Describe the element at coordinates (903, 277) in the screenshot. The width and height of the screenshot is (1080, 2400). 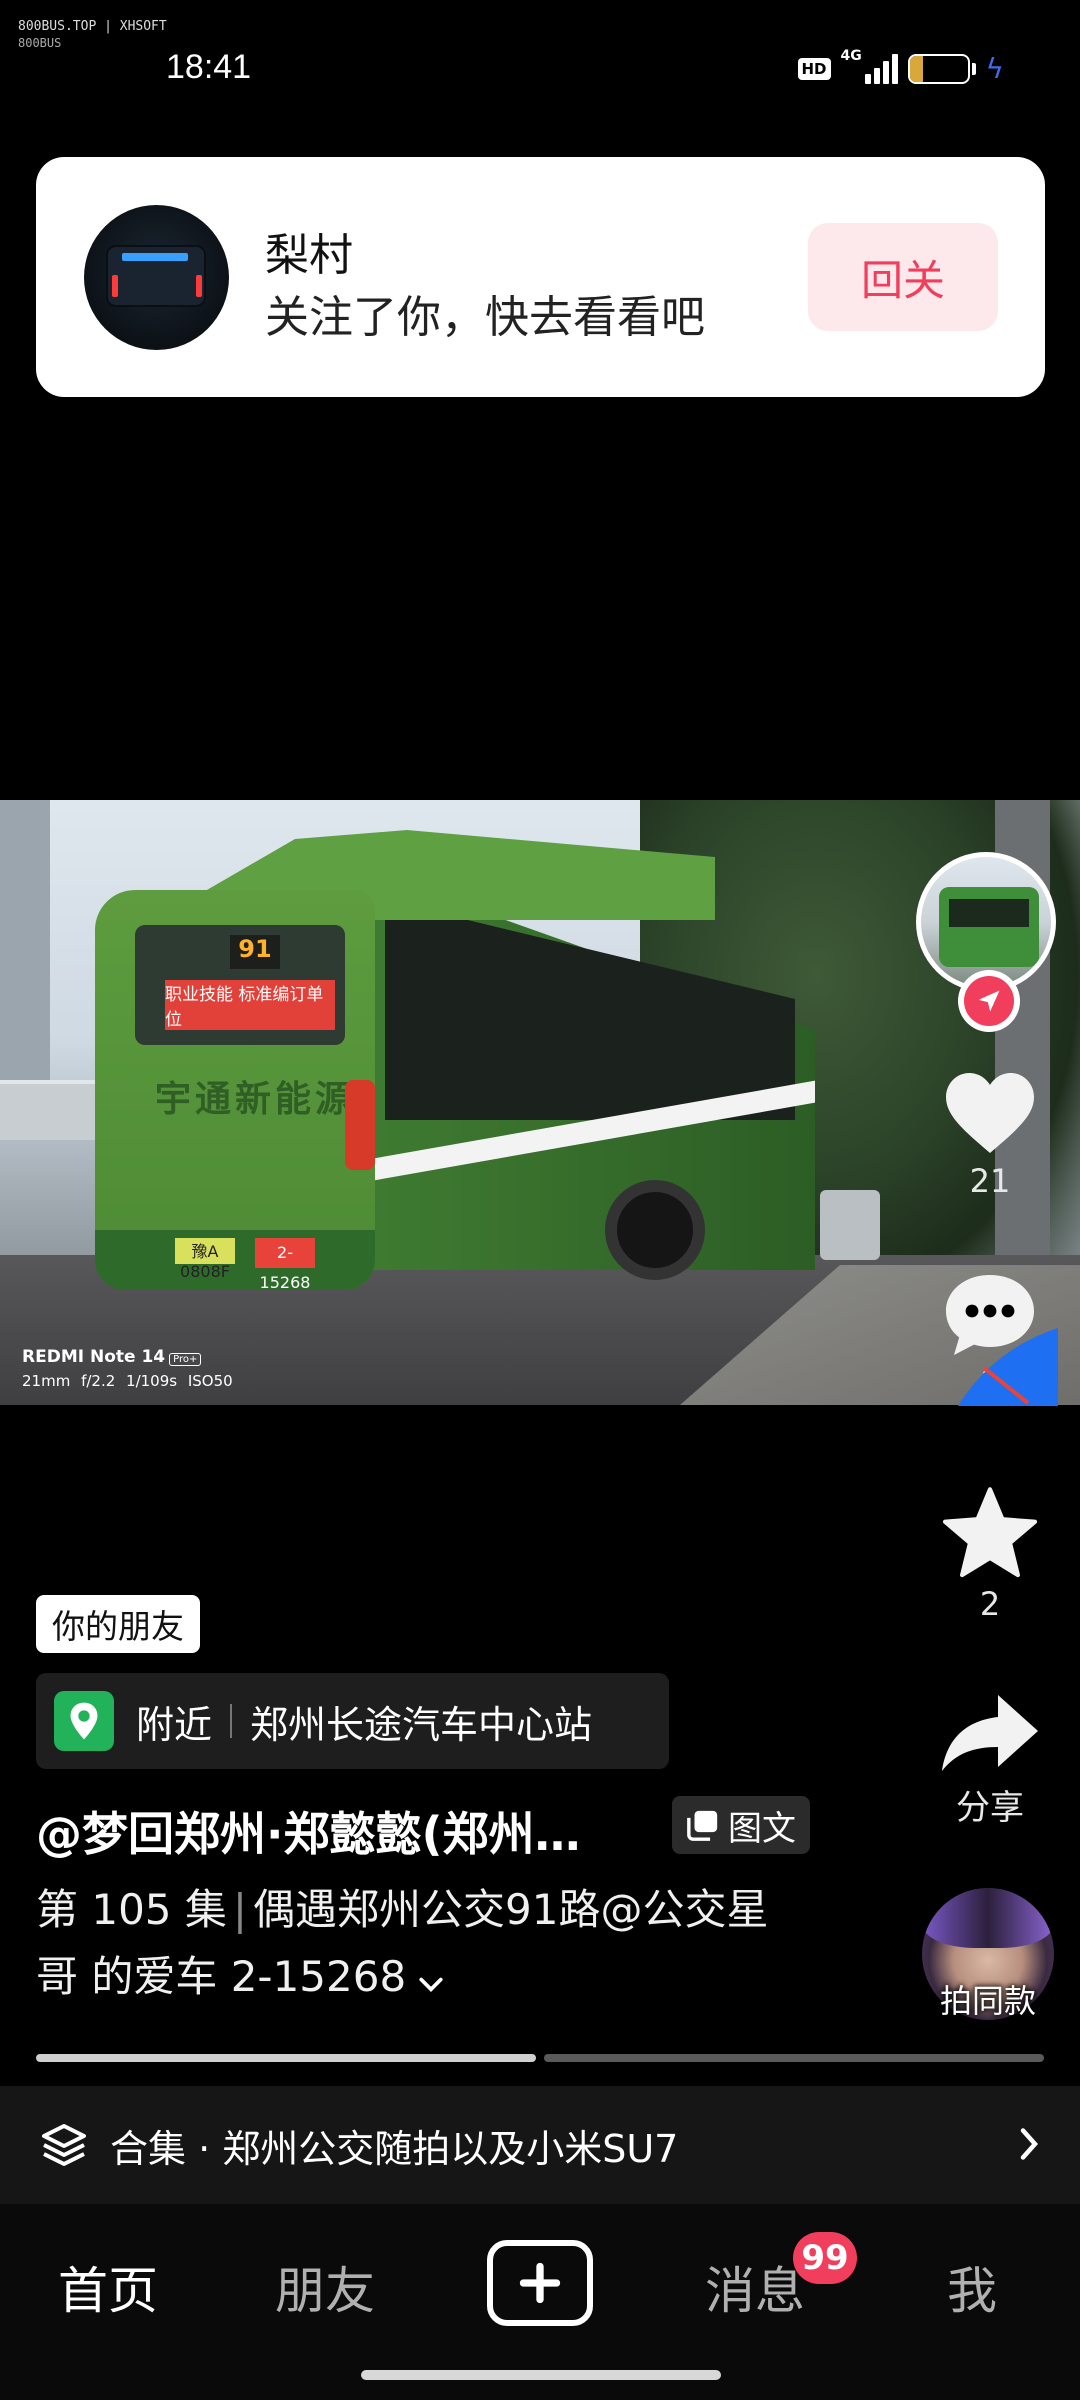
I see `follow-back-button: 回关` at that location.